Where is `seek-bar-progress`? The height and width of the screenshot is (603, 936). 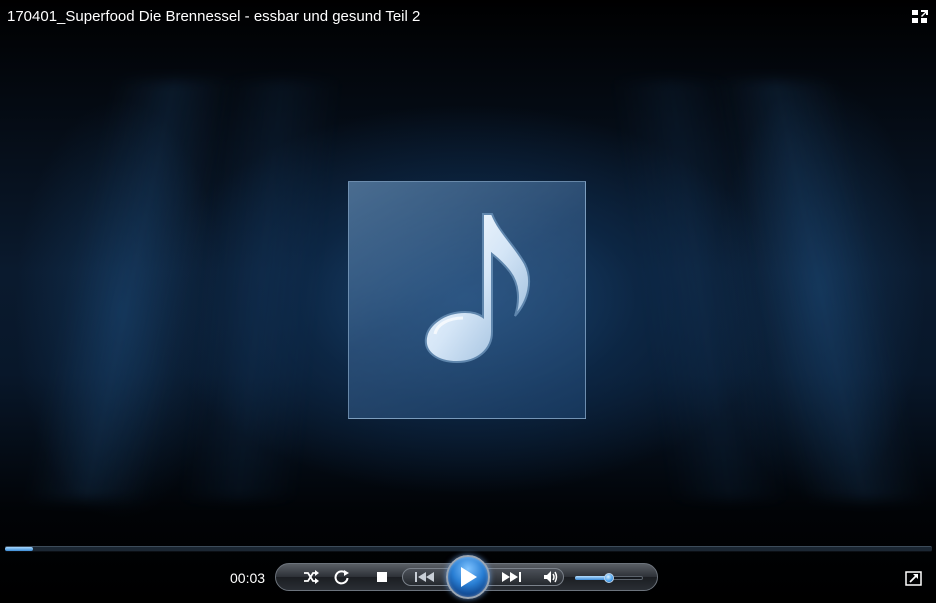 seek-bar-progress is located at coordinates (19, 549).